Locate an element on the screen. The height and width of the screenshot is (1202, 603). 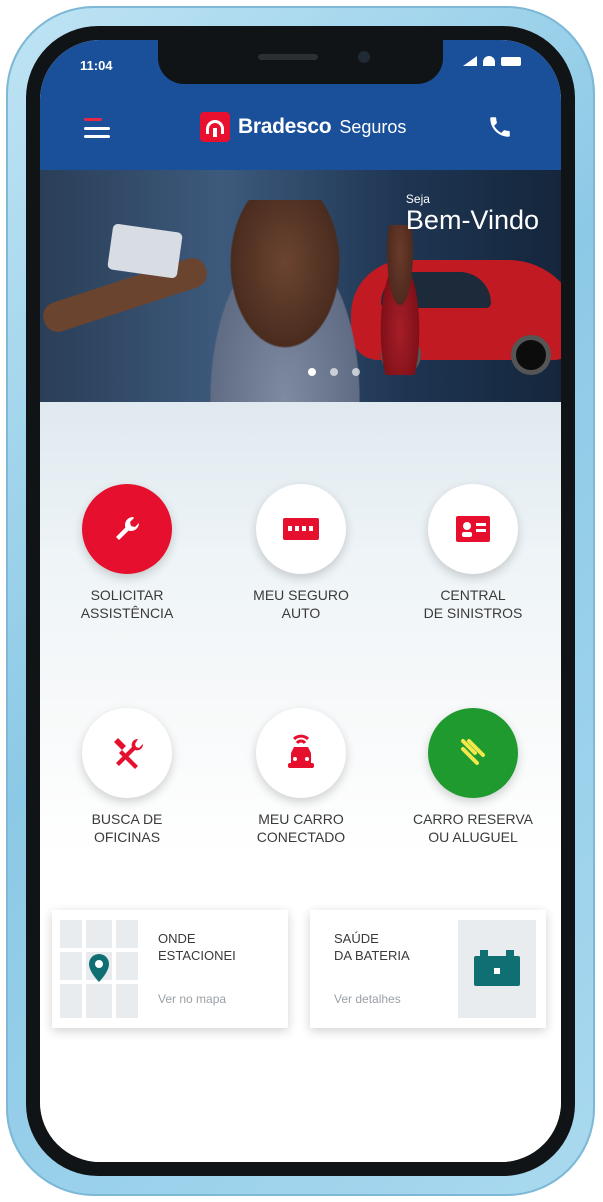
connected-car-icon is located at coordinates (301, 751).